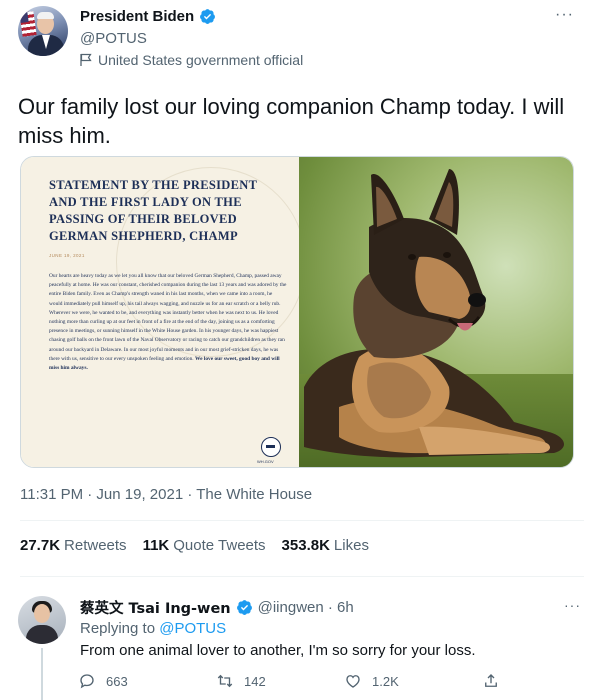 The image size is (603, 700). What do you see at coordinates (103, 681) in the screenshot?
I see `reply-action: 663` at bounding box center [103, 681].